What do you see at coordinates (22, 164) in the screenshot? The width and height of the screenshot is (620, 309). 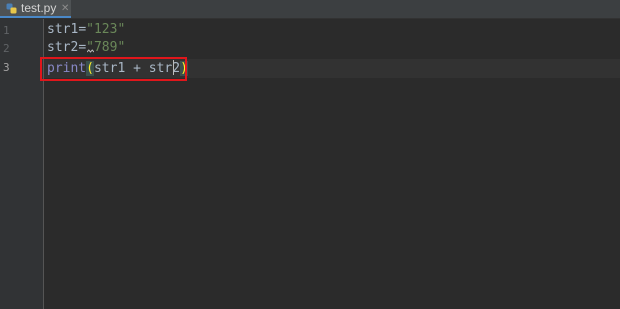 I see `line-number-gutter: 1 2 3` at bounding box center [22, 164].